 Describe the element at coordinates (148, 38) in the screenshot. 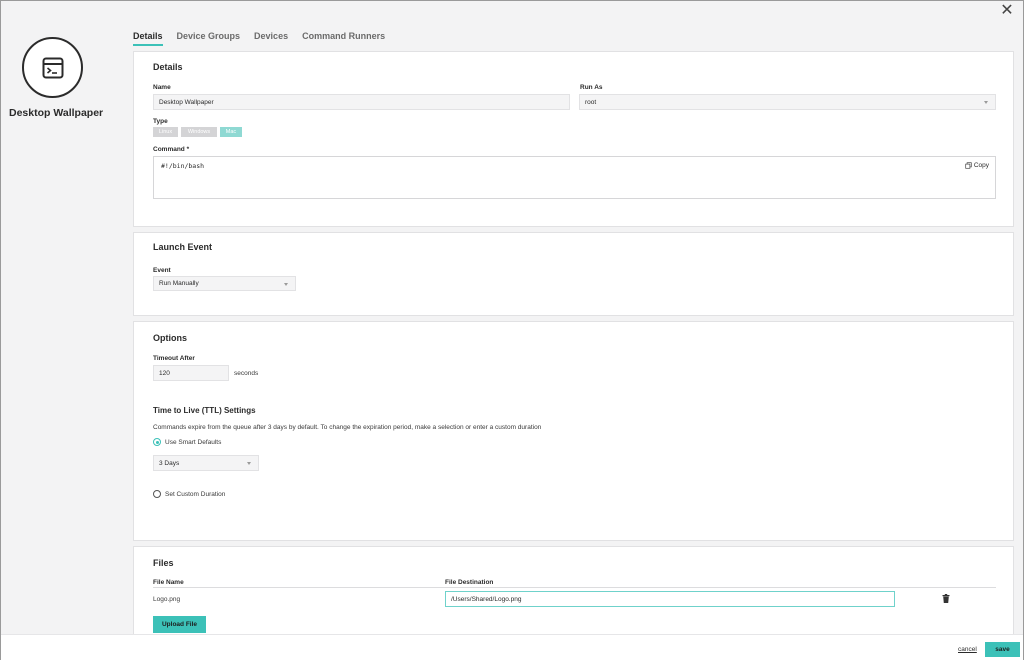

I see `tab-details: Details` at that location.